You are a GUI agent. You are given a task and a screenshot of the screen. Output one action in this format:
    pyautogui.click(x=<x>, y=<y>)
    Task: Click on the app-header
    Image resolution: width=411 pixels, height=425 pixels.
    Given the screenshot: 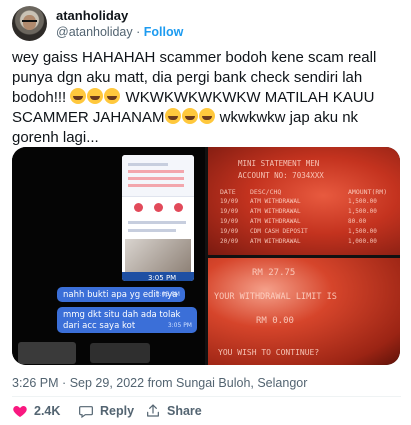 What is the action you would take?
    pyautogui.click(x=158, y=176)
    